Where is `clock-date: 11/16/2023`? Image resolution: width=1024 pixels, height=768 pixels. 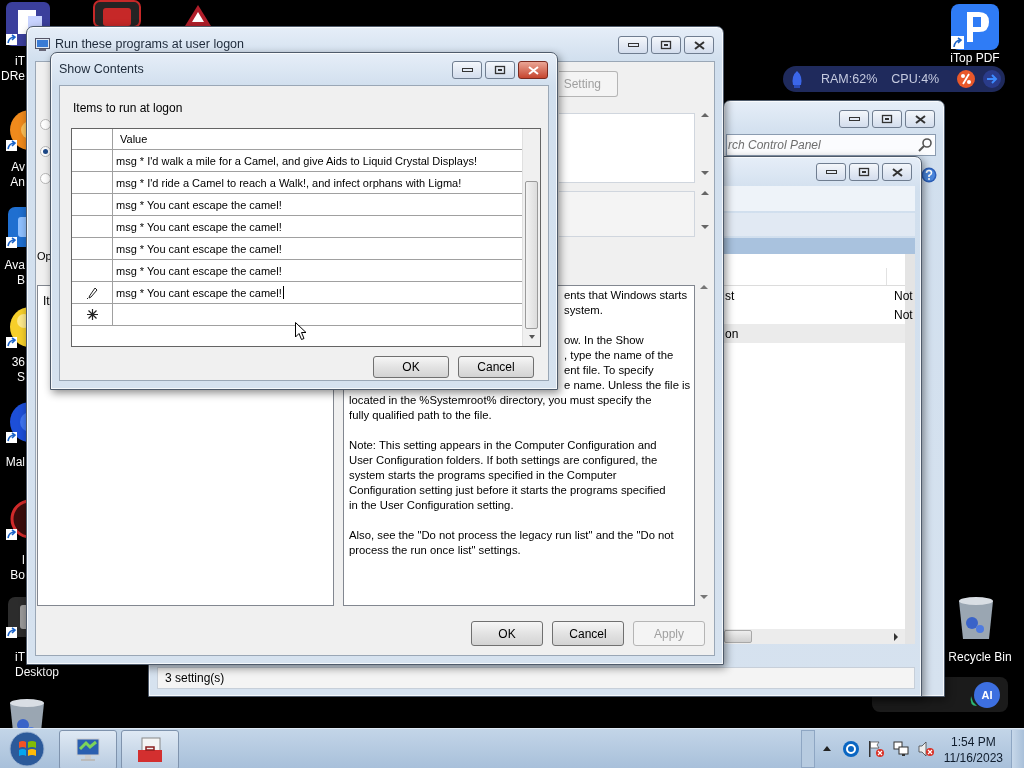 clock-date: 11/16/2023 is located at coordinates (973, 757).